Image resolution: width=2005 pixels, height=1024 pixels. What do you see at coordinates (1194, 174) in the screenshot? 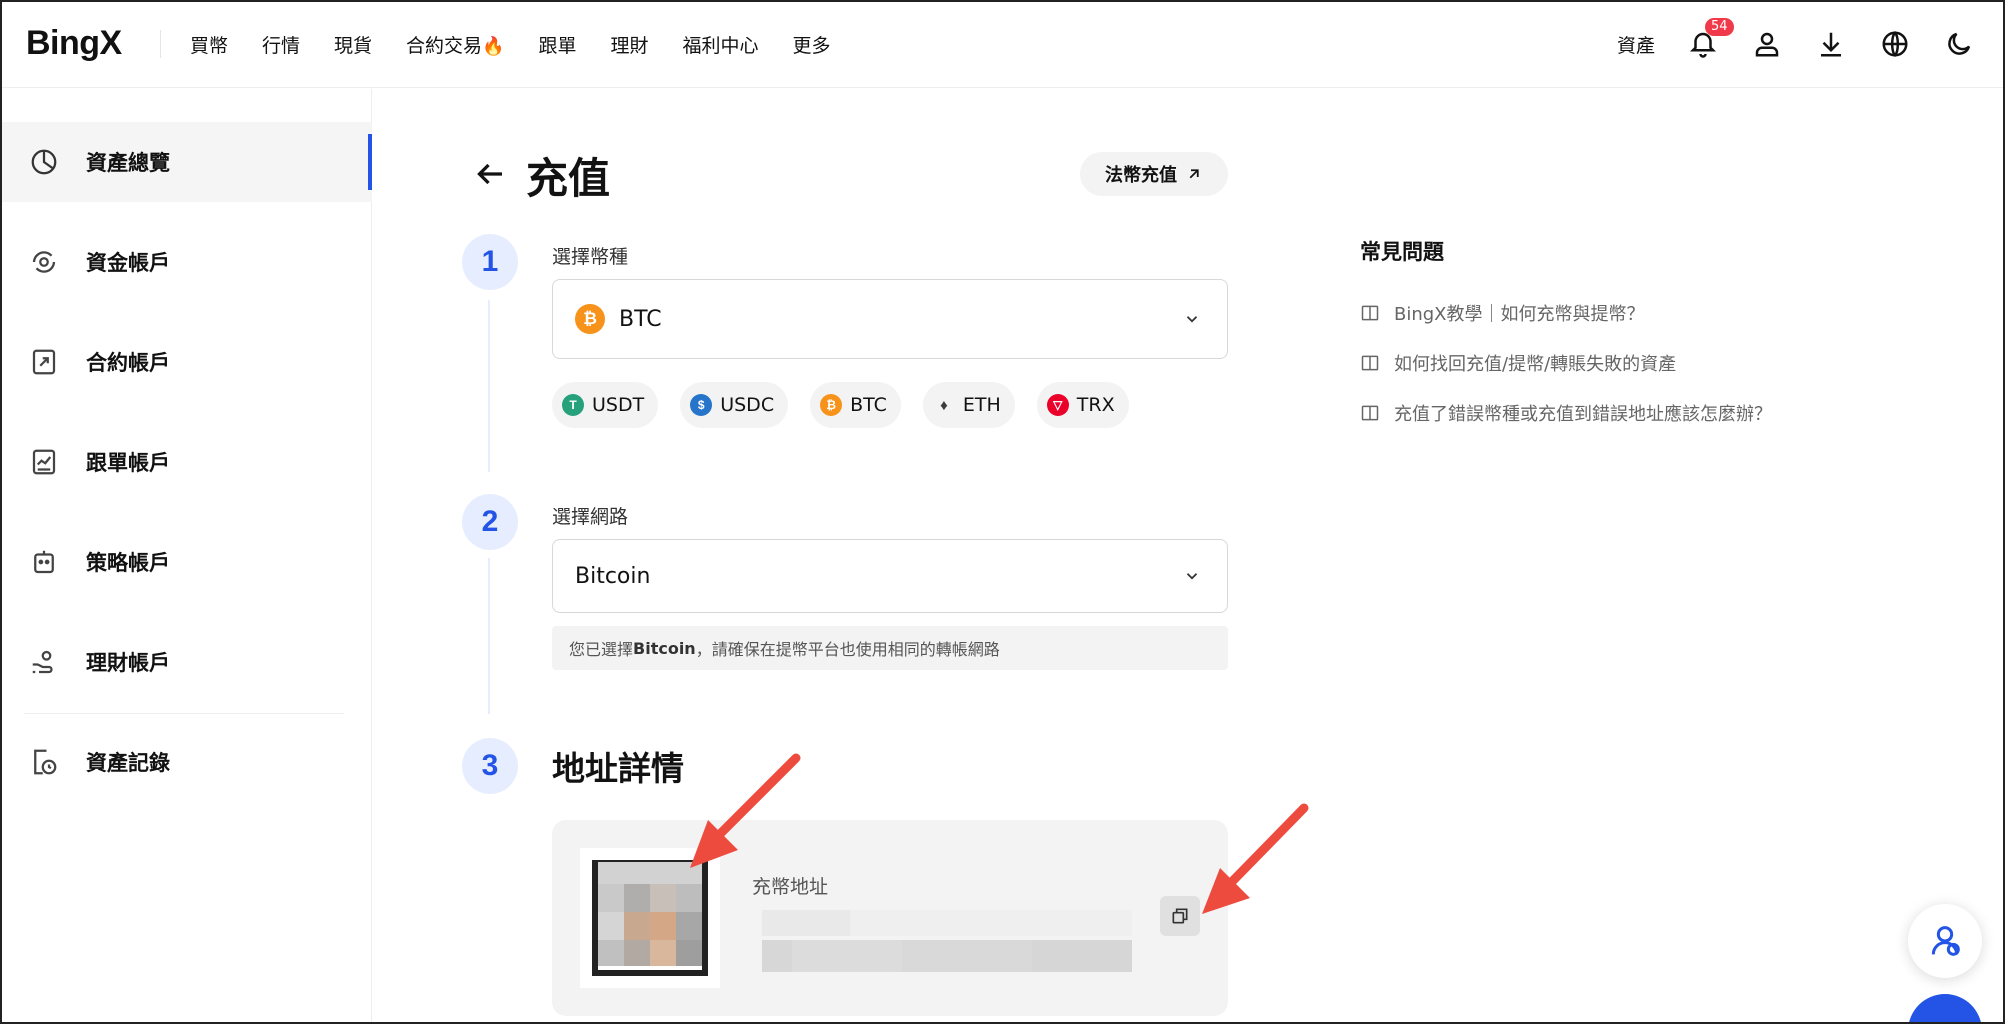
I see `external-arrow-icon` at bounding box center [1194, 174].